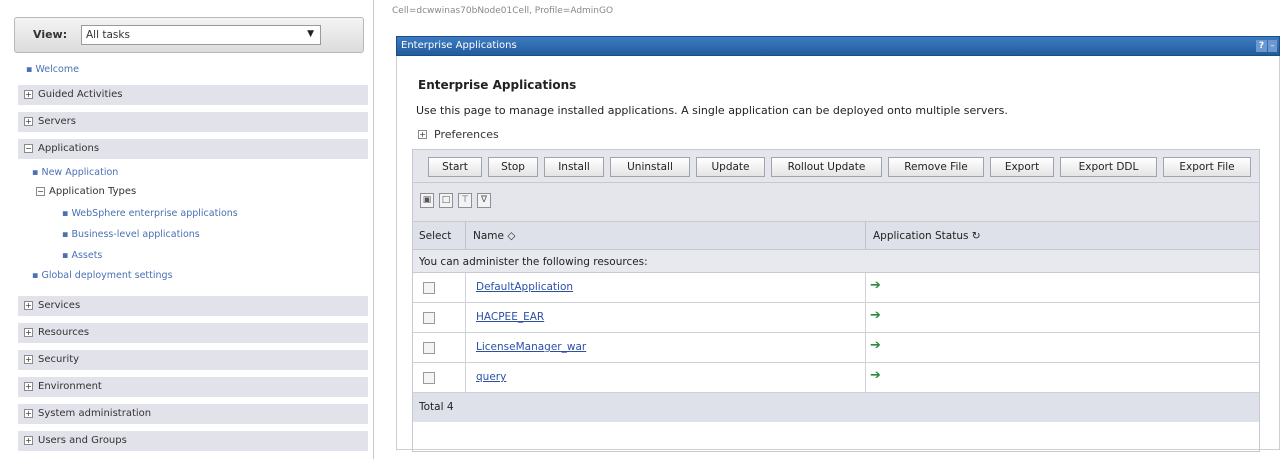  Describe the element at coordinates (730, 167) in the screenshot. I see `update-button: Update` at that location.